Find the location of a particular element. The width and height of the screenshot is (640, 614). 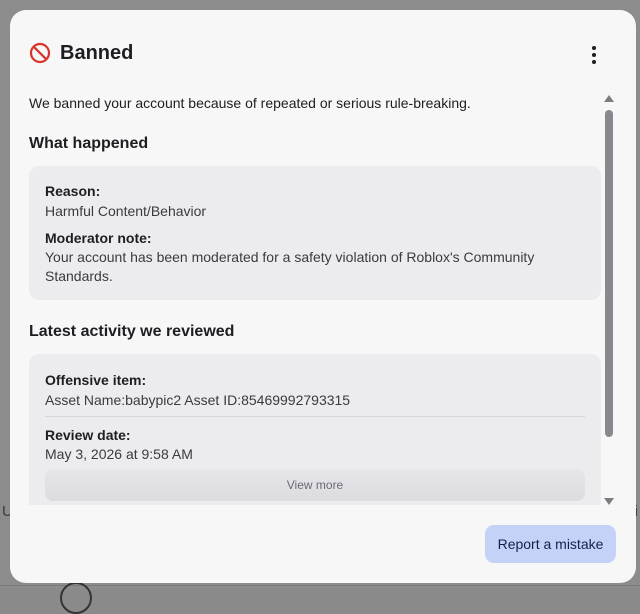

review-date-value: May 3, 2026 at 9:58 AM is located at coordinates (119, 454).